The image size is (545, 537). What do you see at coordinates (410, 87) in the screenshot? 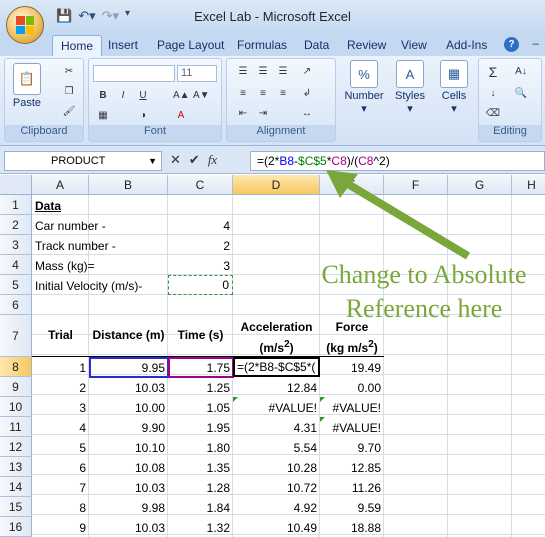
I see `styles-button: A Styles ▾` at bounding box center [410, 87].